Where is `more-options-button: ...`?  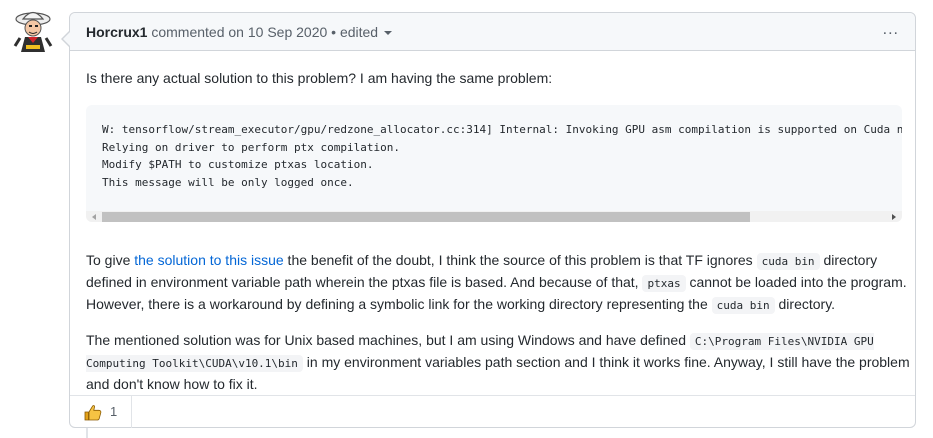 more-options-button: ... is located at coordinates (891, 30).